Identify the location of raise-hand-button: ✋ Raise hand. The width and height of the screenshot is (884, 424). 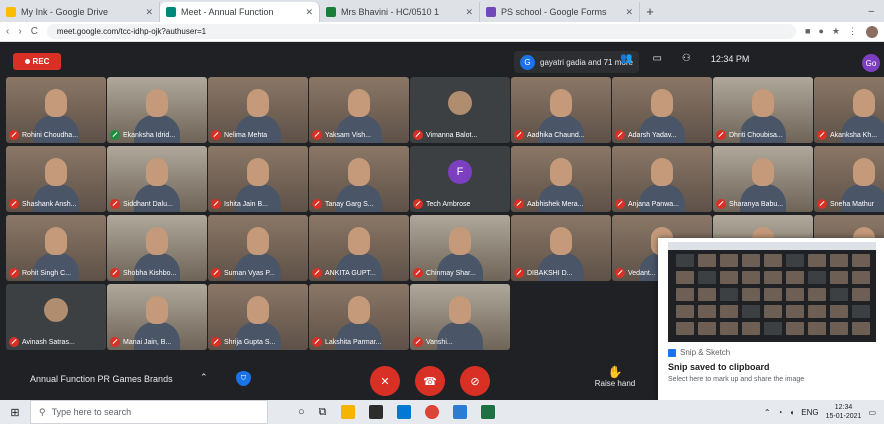
(615, 376).